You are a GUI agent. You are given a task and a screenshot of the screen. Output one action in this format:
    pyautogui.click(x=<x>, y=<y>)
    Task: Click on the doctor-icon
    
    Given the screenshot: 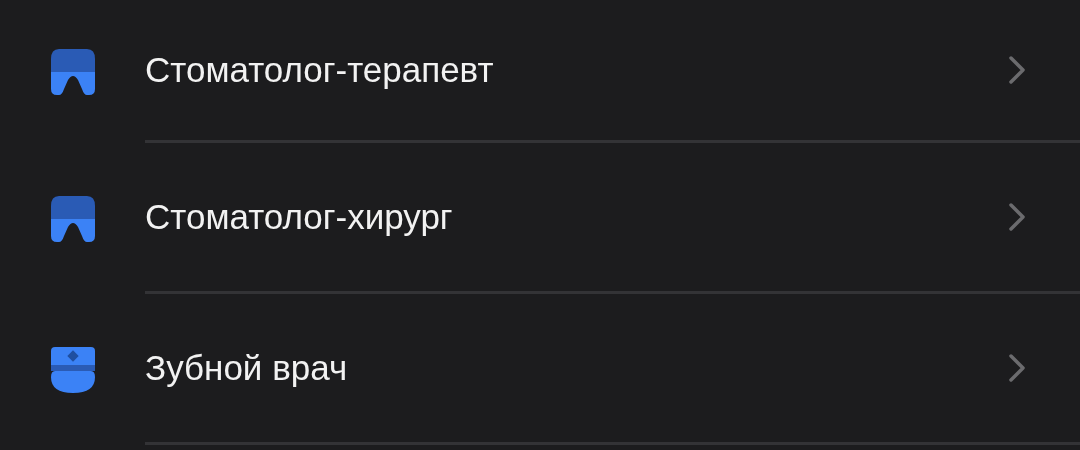 What is the action you would take?
    pyautogui.click(x=73, y=369)
    